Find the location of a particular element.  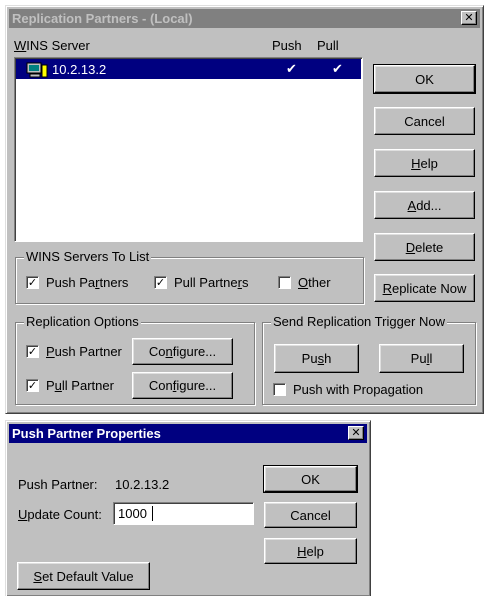

push-props-title: Push Partner Properties is located at coordinates (86, 433).